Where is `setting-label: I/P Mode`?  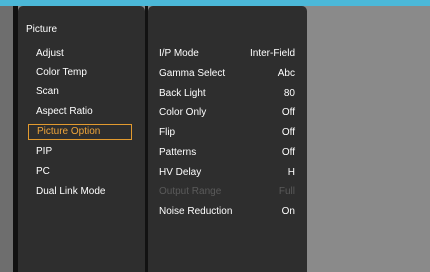
setting-label: I/P Mode is located at coordinates (179, 53).